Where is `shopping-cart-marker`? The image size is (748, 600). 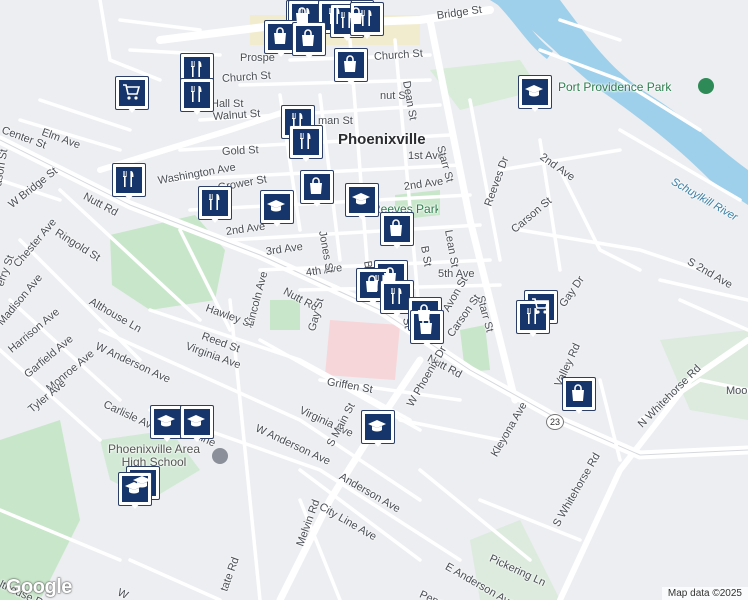
shopping-cart-marker is located at coordinates (132, 96).